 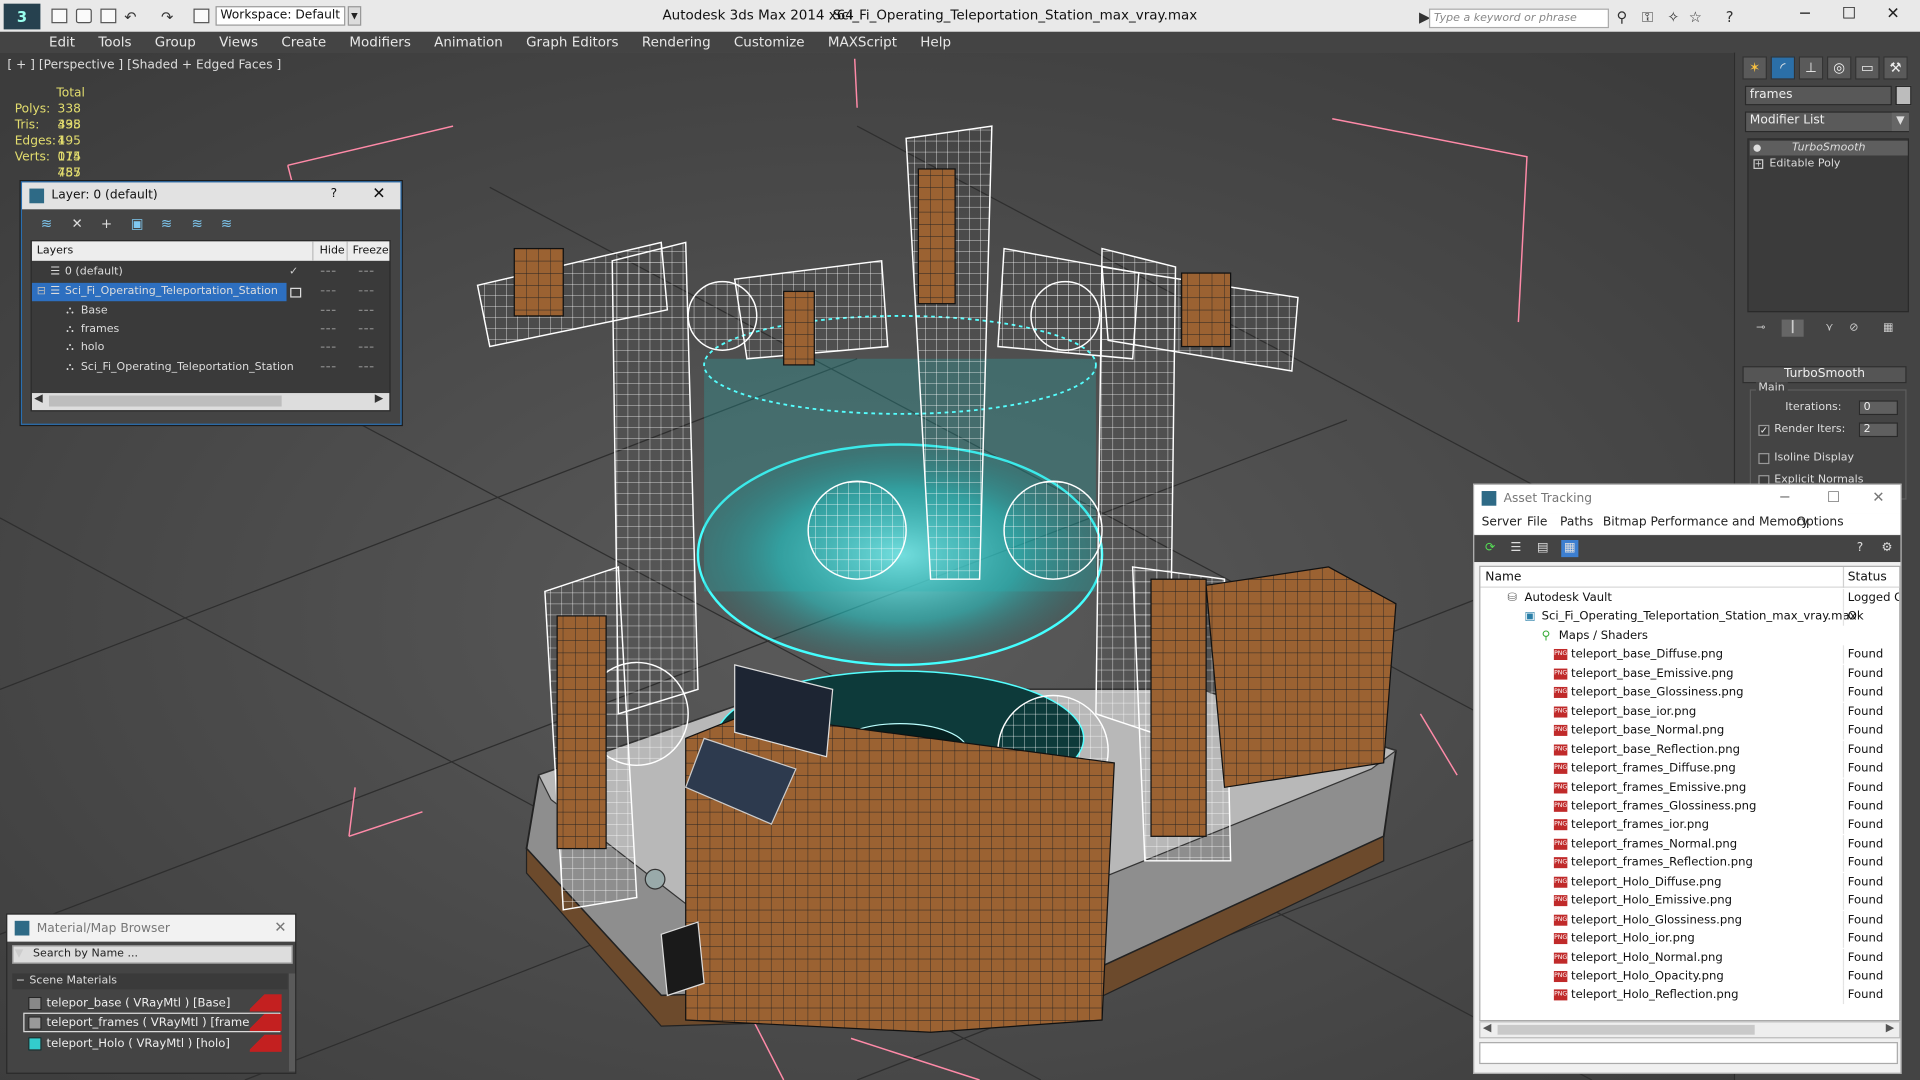 I want to click on object-name-field: frames, so click(x=1818, y=95).